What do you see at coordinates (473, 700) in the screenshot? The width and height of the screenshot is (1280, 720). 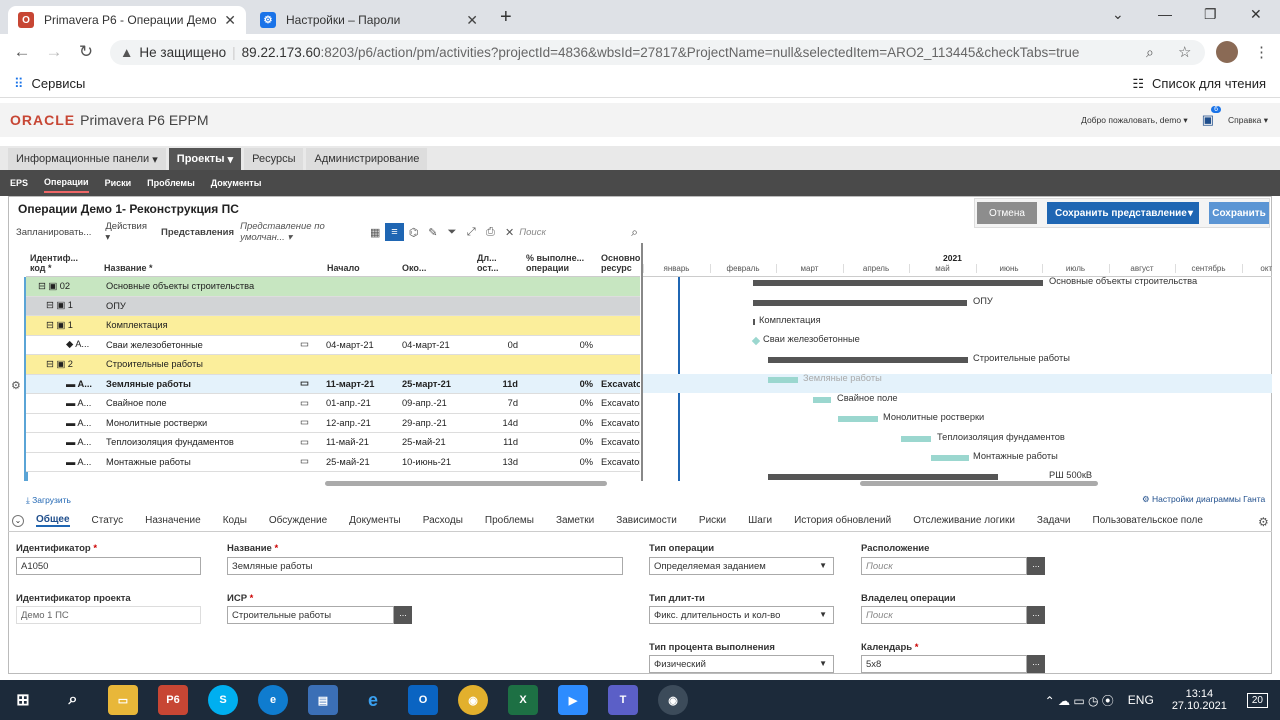 I see `chrome-icon: ◉` at bounding box center [473, 700].